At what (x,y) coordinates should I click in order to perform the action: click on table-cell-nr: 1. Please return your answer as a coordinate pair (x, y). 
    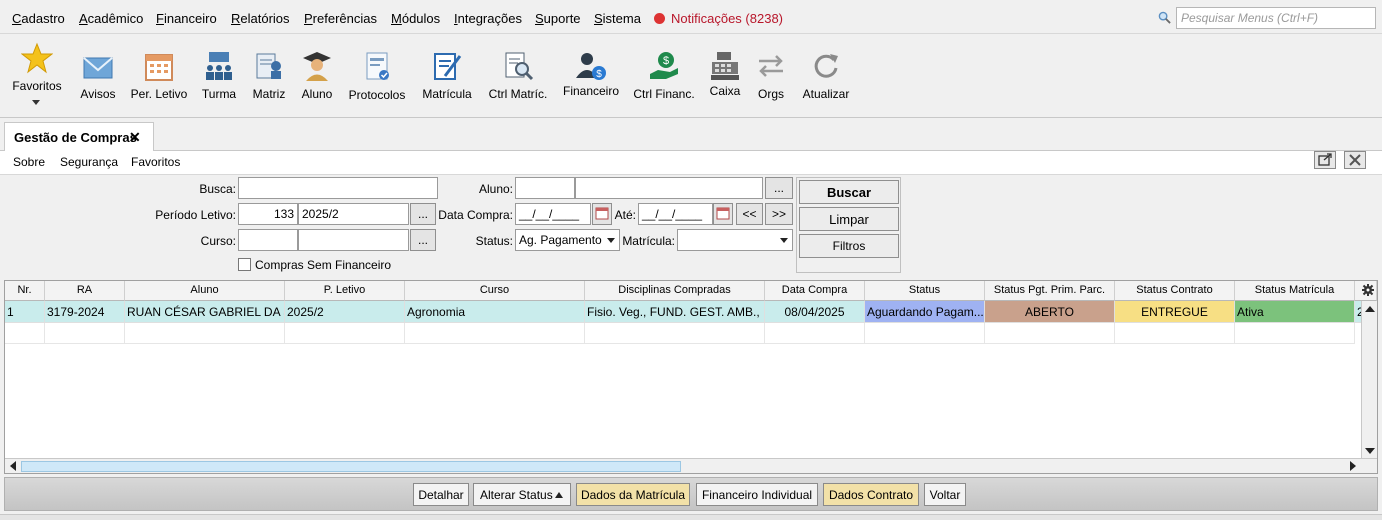
    Looking at the image, I should click on (25, 312).